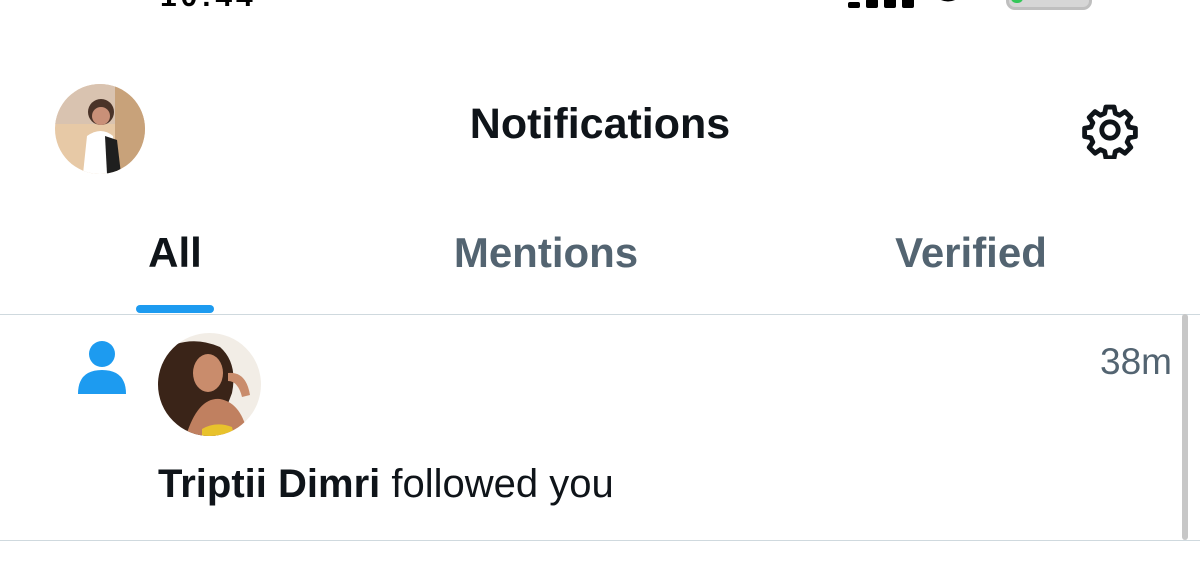 The image size is (1200, 571). I want to click on follower-name: Triptii Dimri, so click(269, 484).